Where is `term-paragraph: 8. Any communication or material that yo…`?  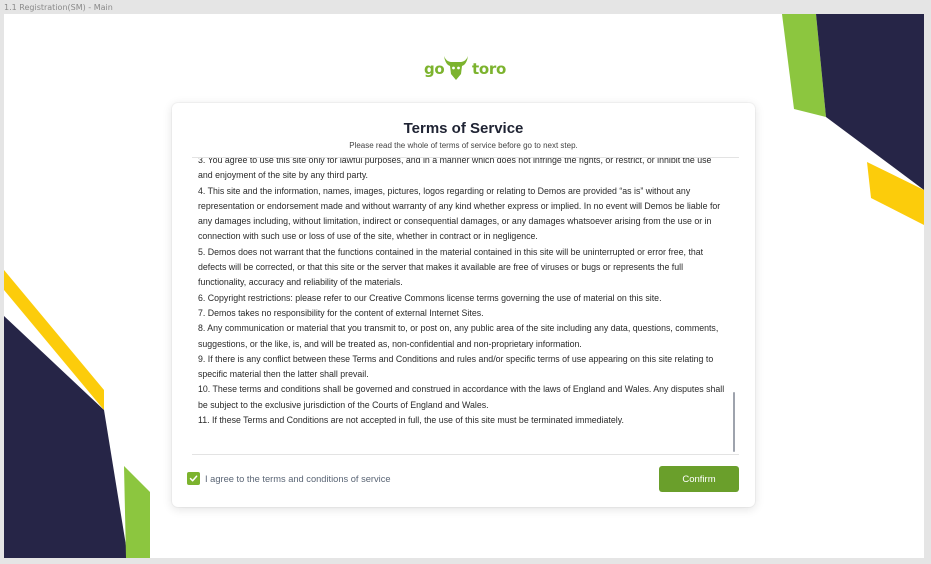
term-paragraph: 8. Any communication or material that yo… is located at coordinates (458, 336).